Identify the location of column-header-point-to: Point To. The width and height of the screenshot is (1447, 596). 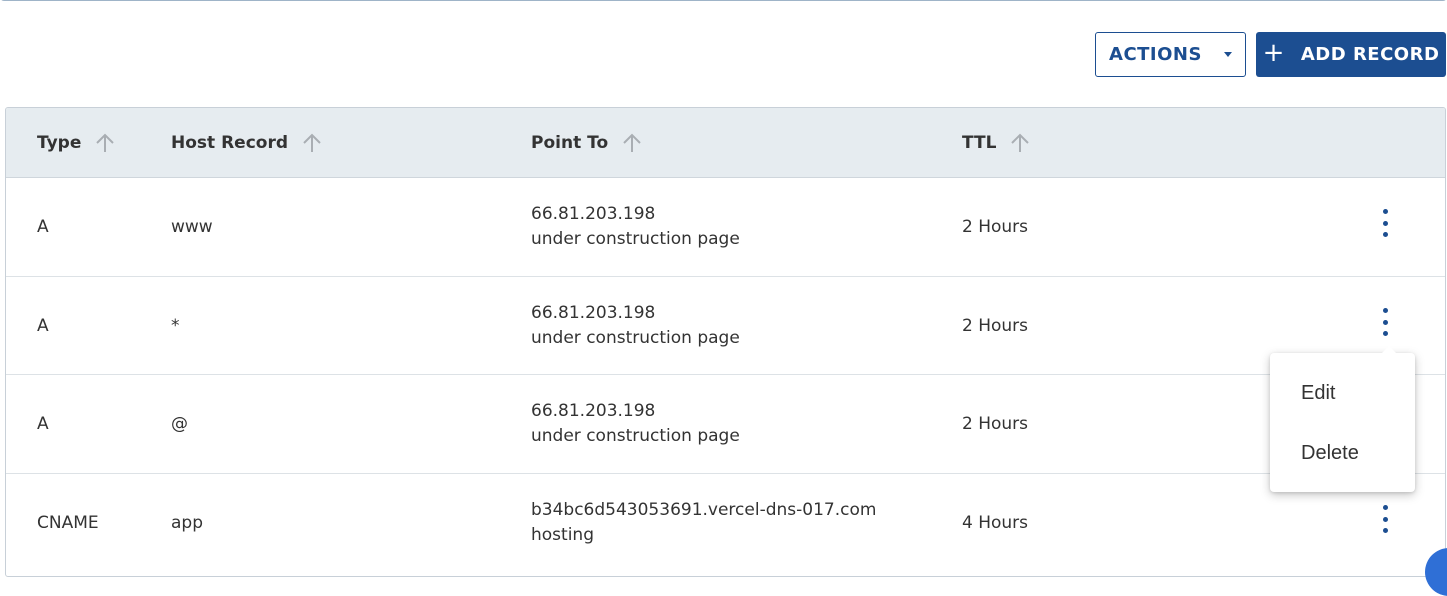
(586, 143).